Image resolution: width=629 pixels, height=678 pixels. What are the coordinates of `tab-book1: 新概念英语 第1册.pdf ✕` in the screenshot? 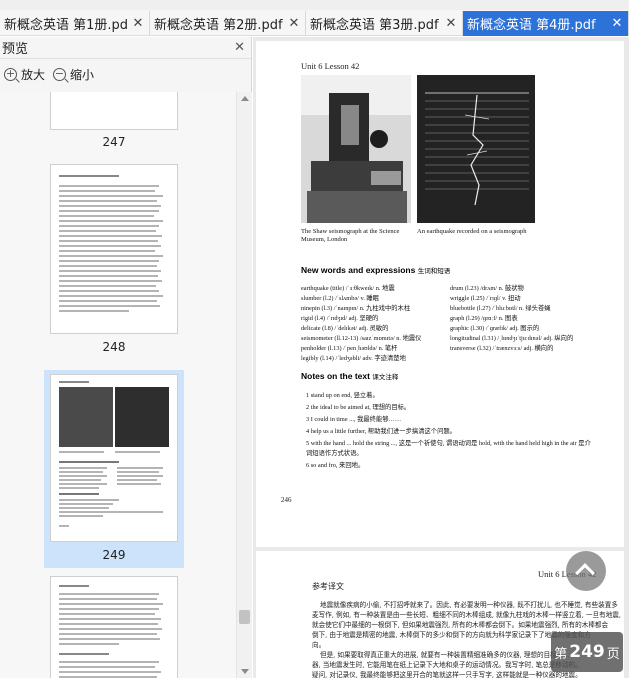 It's located at (75, 23).